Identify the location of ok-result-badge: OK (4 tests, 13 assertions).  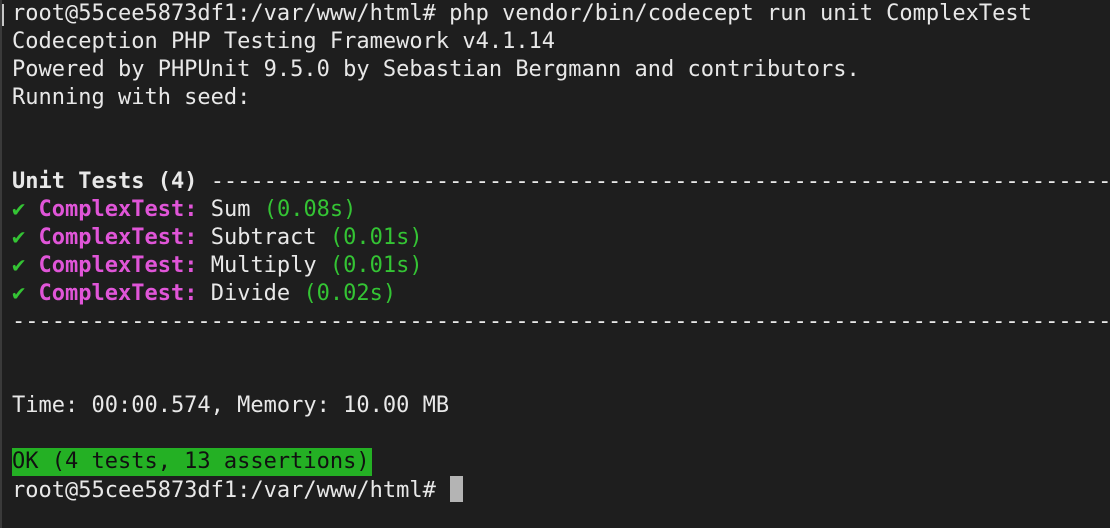
(192, 462).